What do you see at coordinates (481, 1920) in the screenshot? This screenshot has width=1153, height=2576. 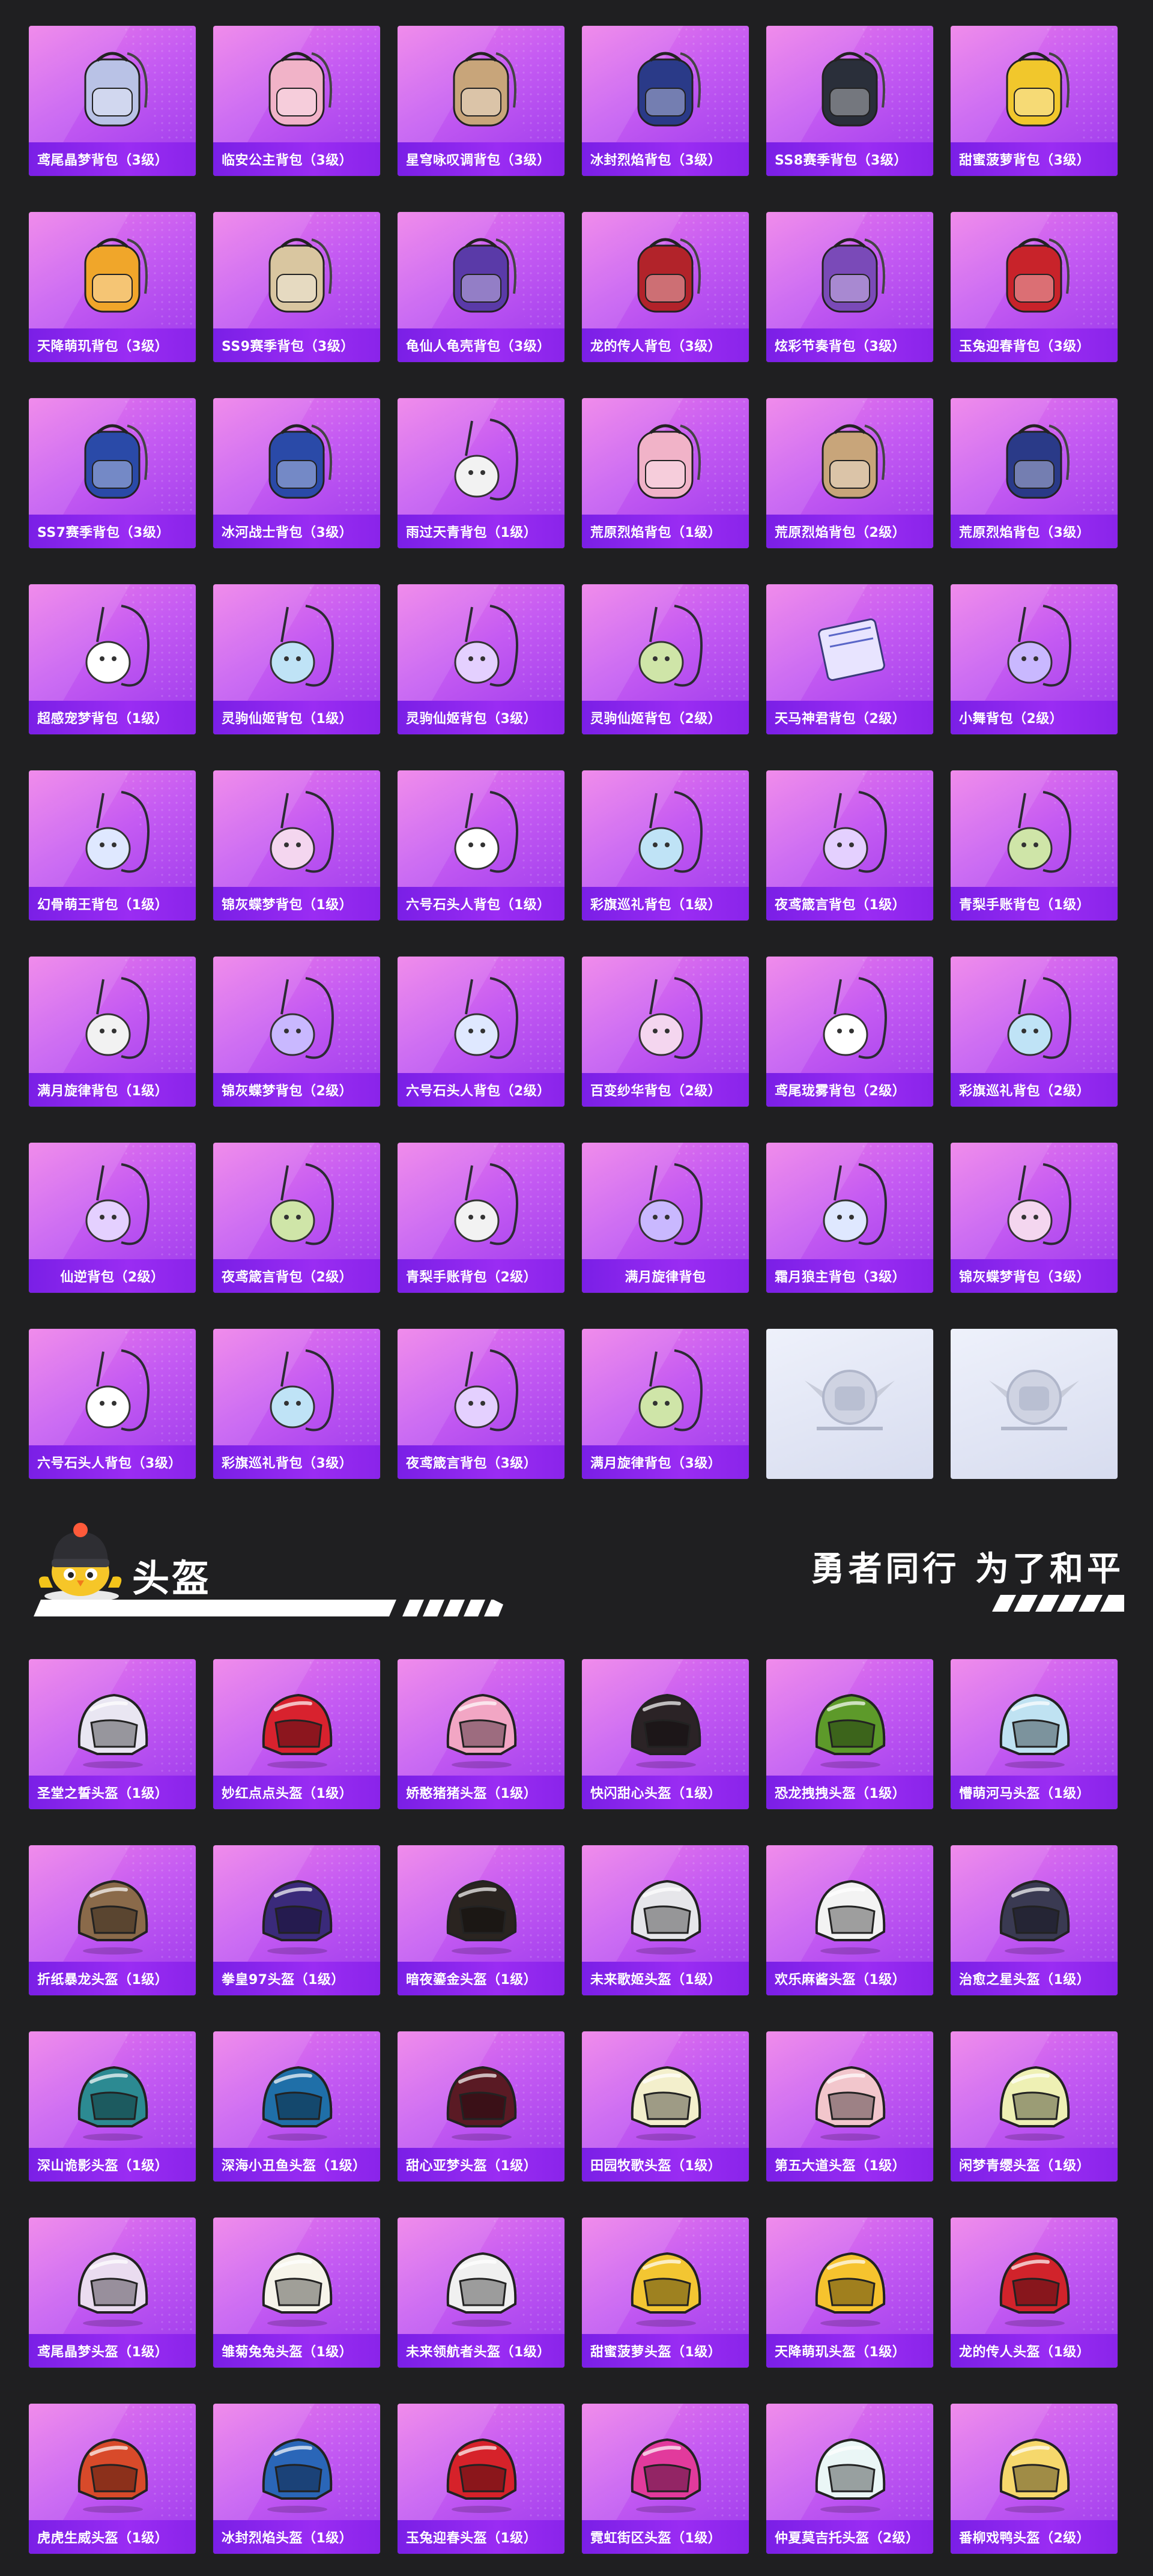 I see `helmet-card: 暗夜鎏金头盔（1级）` at bounding box center [481, 1920].